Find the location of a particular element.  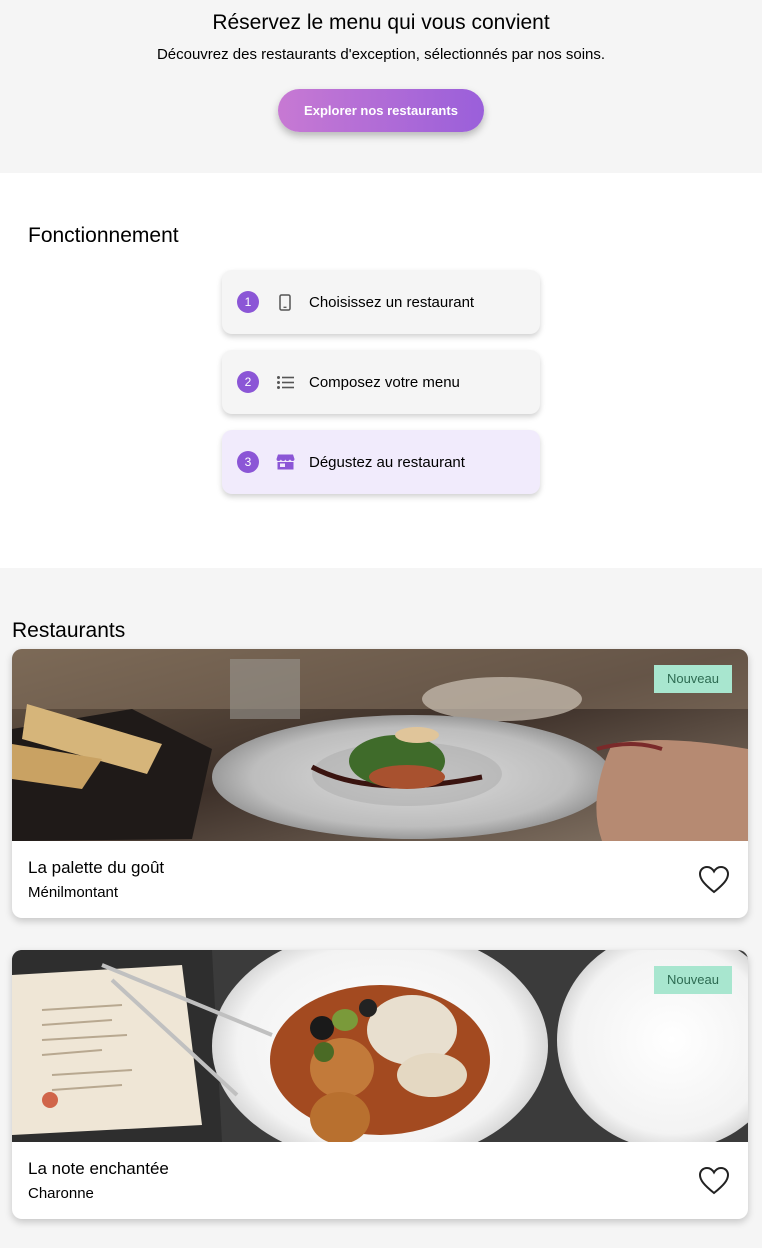

store-icon is located at coordinates (285, 462).